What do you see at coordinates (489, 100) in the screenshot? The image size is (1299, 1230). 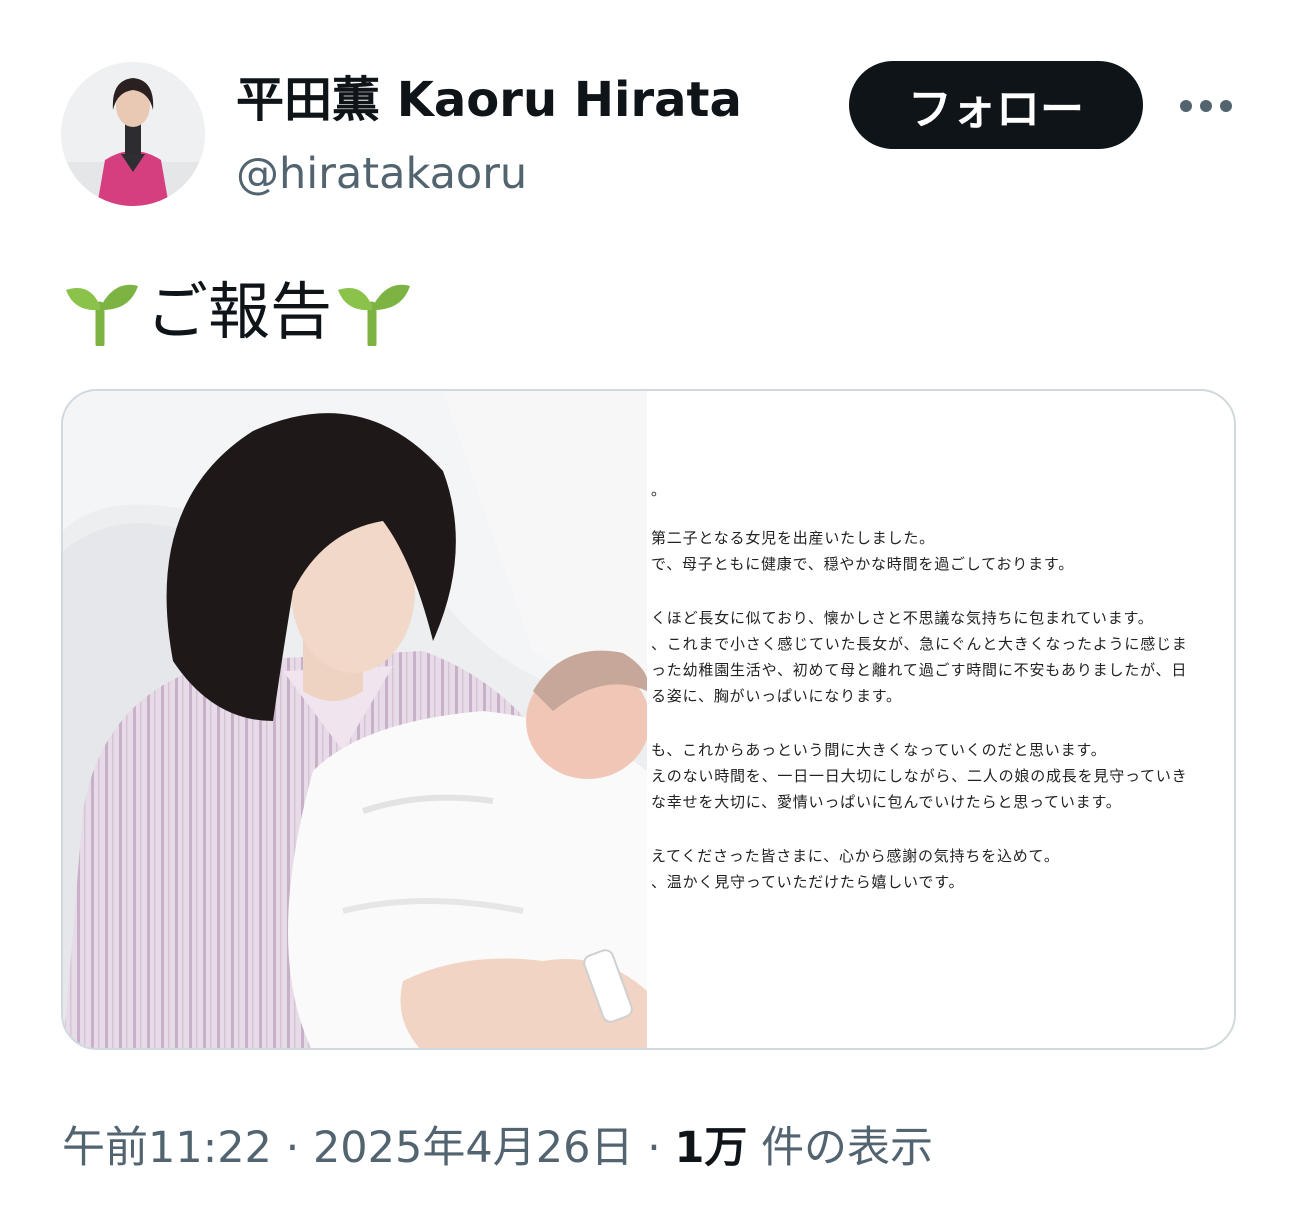 I see `author-display-name: 平田薫 Kaoru Hirata` at bounding box center [489, 100].